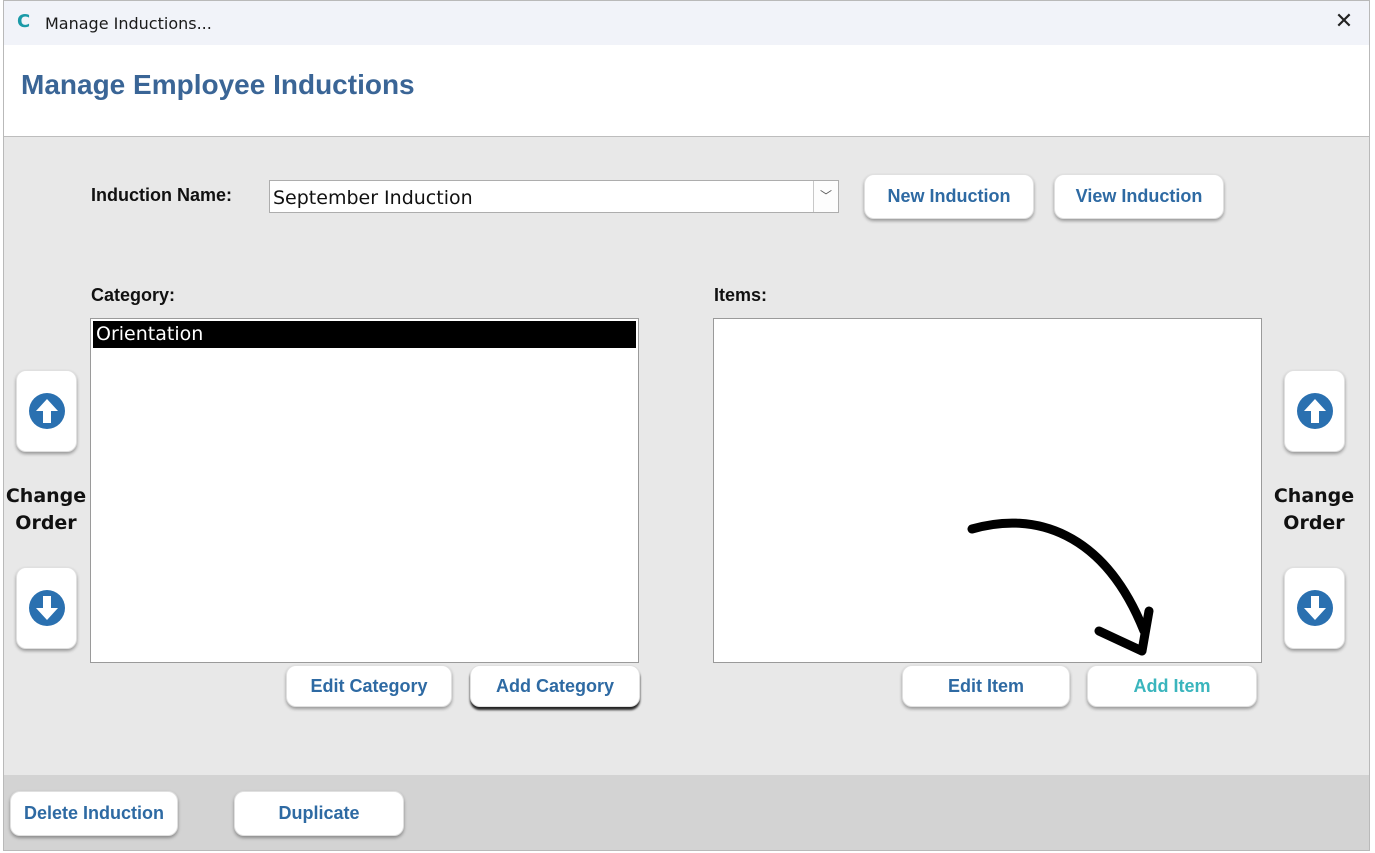 The image size is (1375, 853). I want to click on duplicate-button: Duplicate, so click(319, 813).